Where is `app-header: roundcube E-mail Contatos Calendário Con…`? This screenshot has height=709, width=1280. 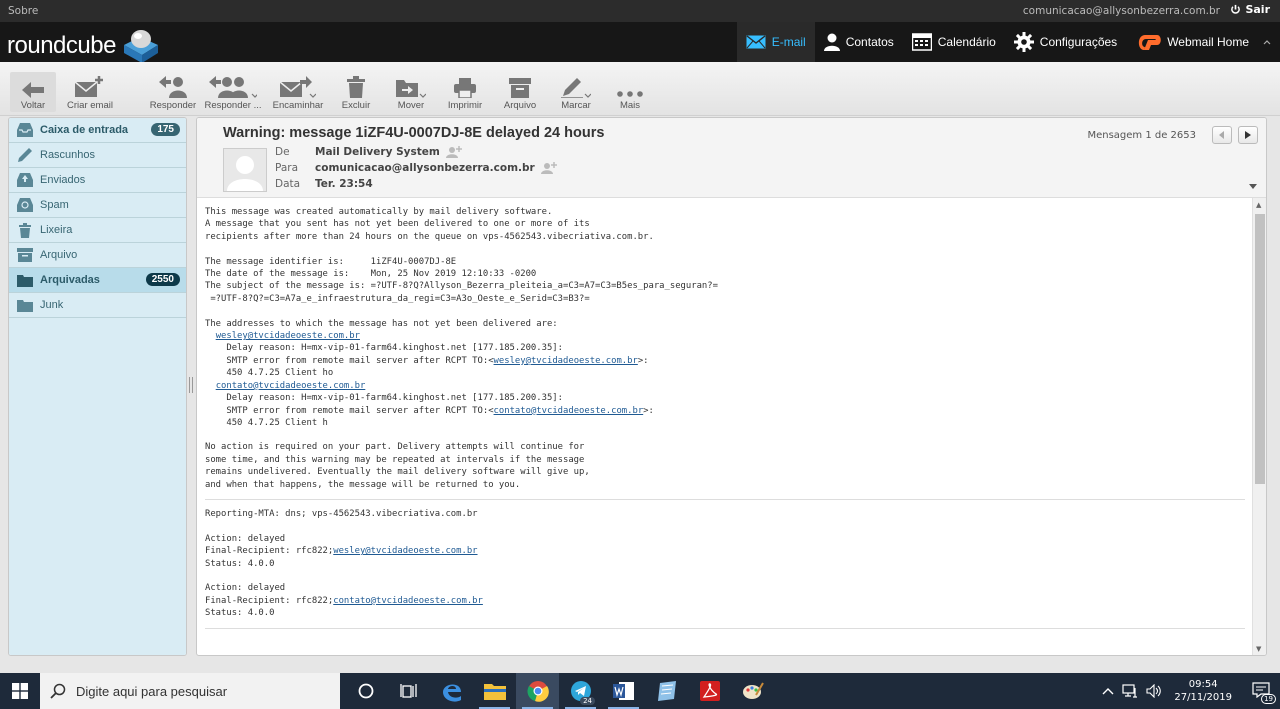 app-header: roundcube E-mail Contatos Calendário Con… is located at coordinates (640, 43).